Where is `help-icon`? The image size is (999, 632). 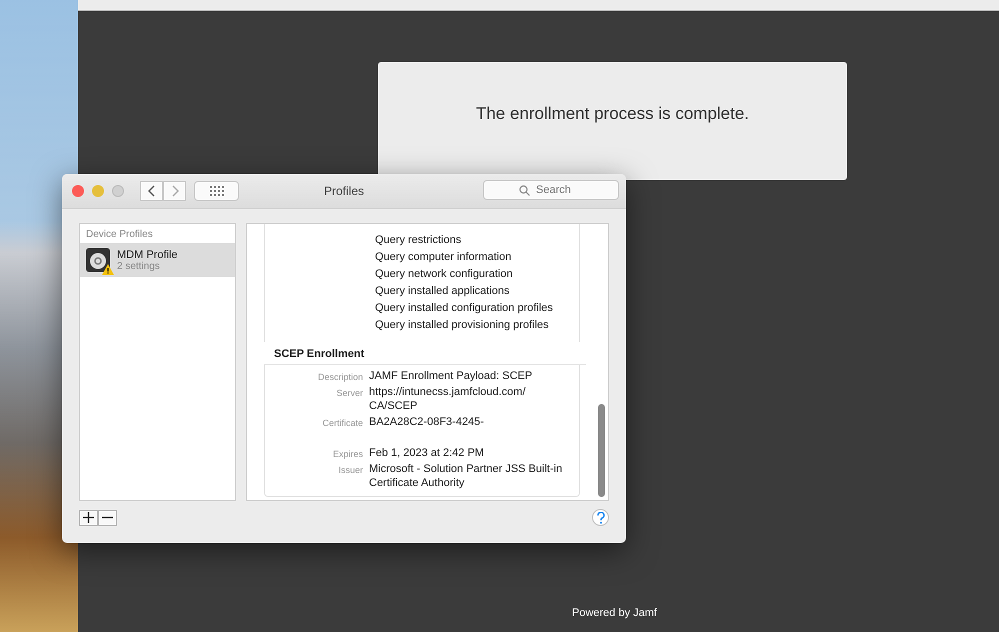 help-icon is located at coordinates (601, 518).